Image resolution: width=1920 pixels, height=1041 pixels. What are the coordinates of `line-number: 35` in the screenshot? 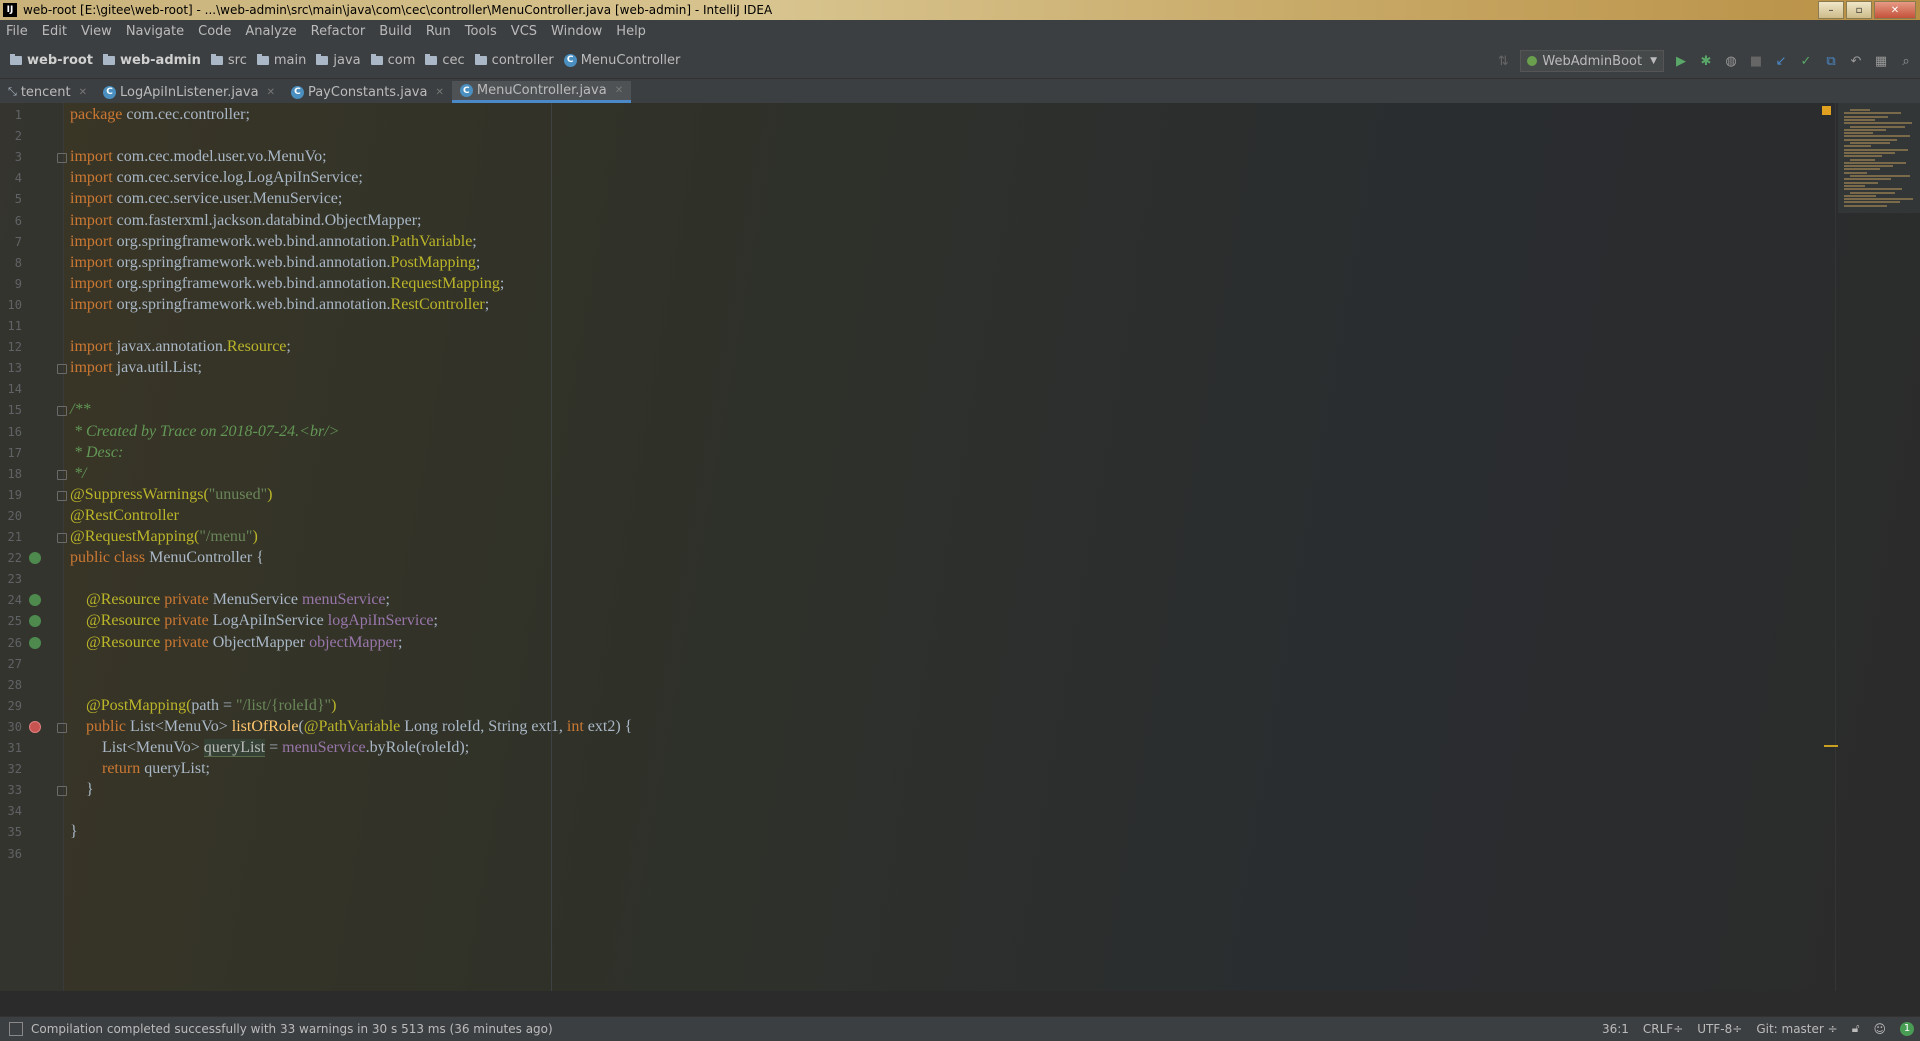 It's located at (11, 832).